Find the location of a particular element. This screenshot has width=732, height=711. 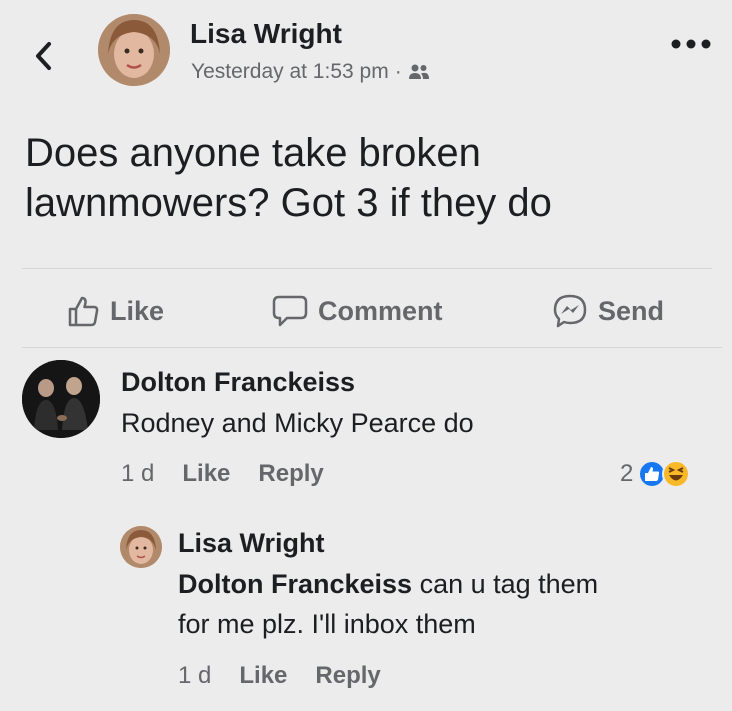

reply-mention: Dolton Franckeiss is located at coordinates (295, 584).